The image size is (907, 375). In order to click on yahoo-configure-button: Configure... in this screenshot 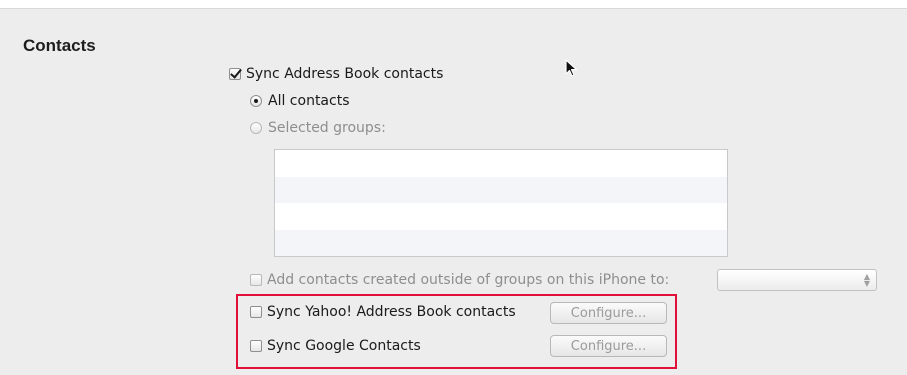, I will do `click(608, 313)`.